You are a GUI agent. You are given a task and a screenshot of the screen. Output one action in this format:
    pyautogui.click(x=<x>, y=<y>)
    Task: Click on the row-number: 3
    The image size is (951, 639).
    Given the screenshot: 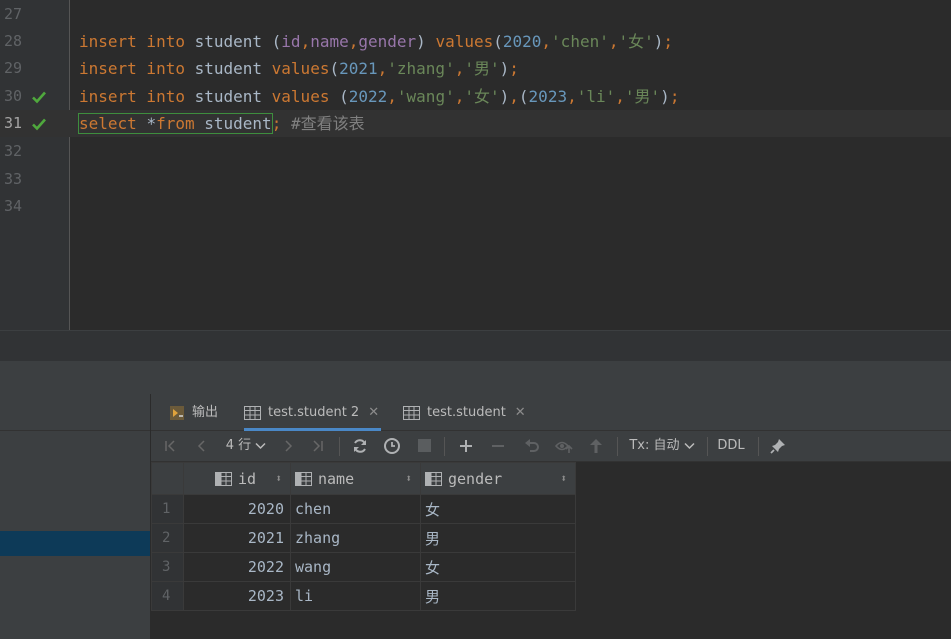 What is the action you would take?
    pyautogui.click(x=167, y=567)
    